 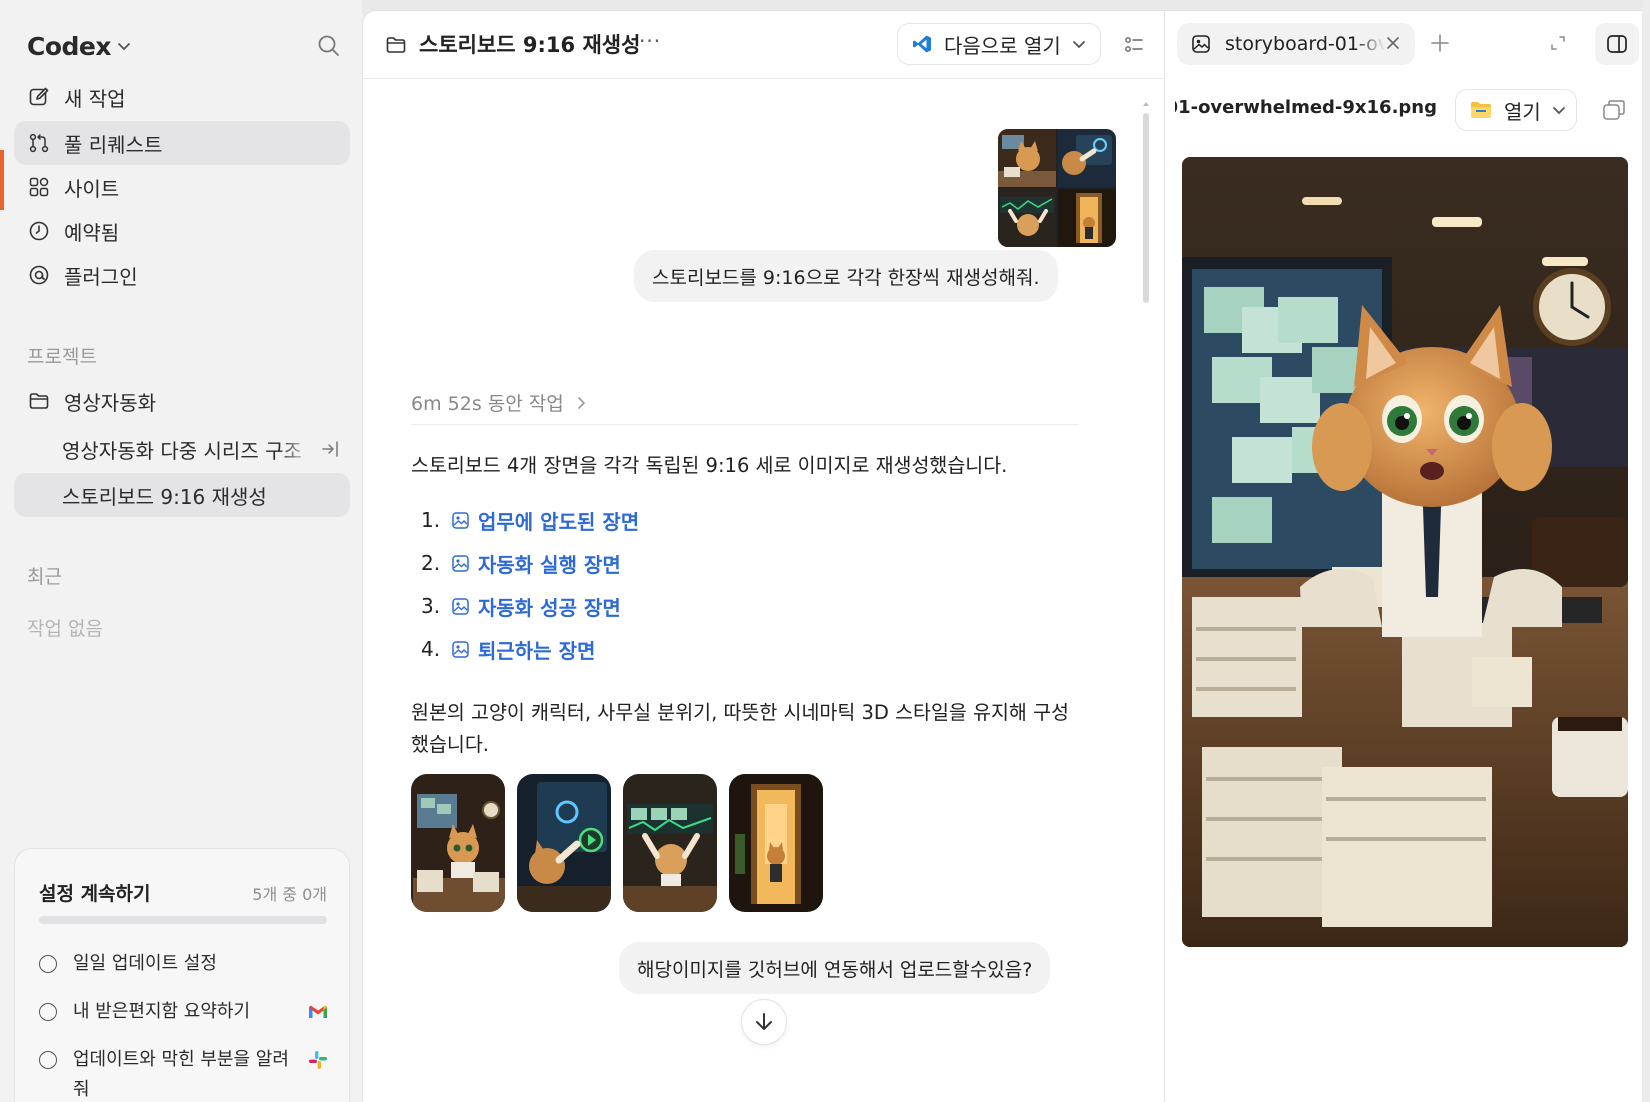 I want to click on scene-link: 자동화 성공 장면, so click(x=549, y=606).